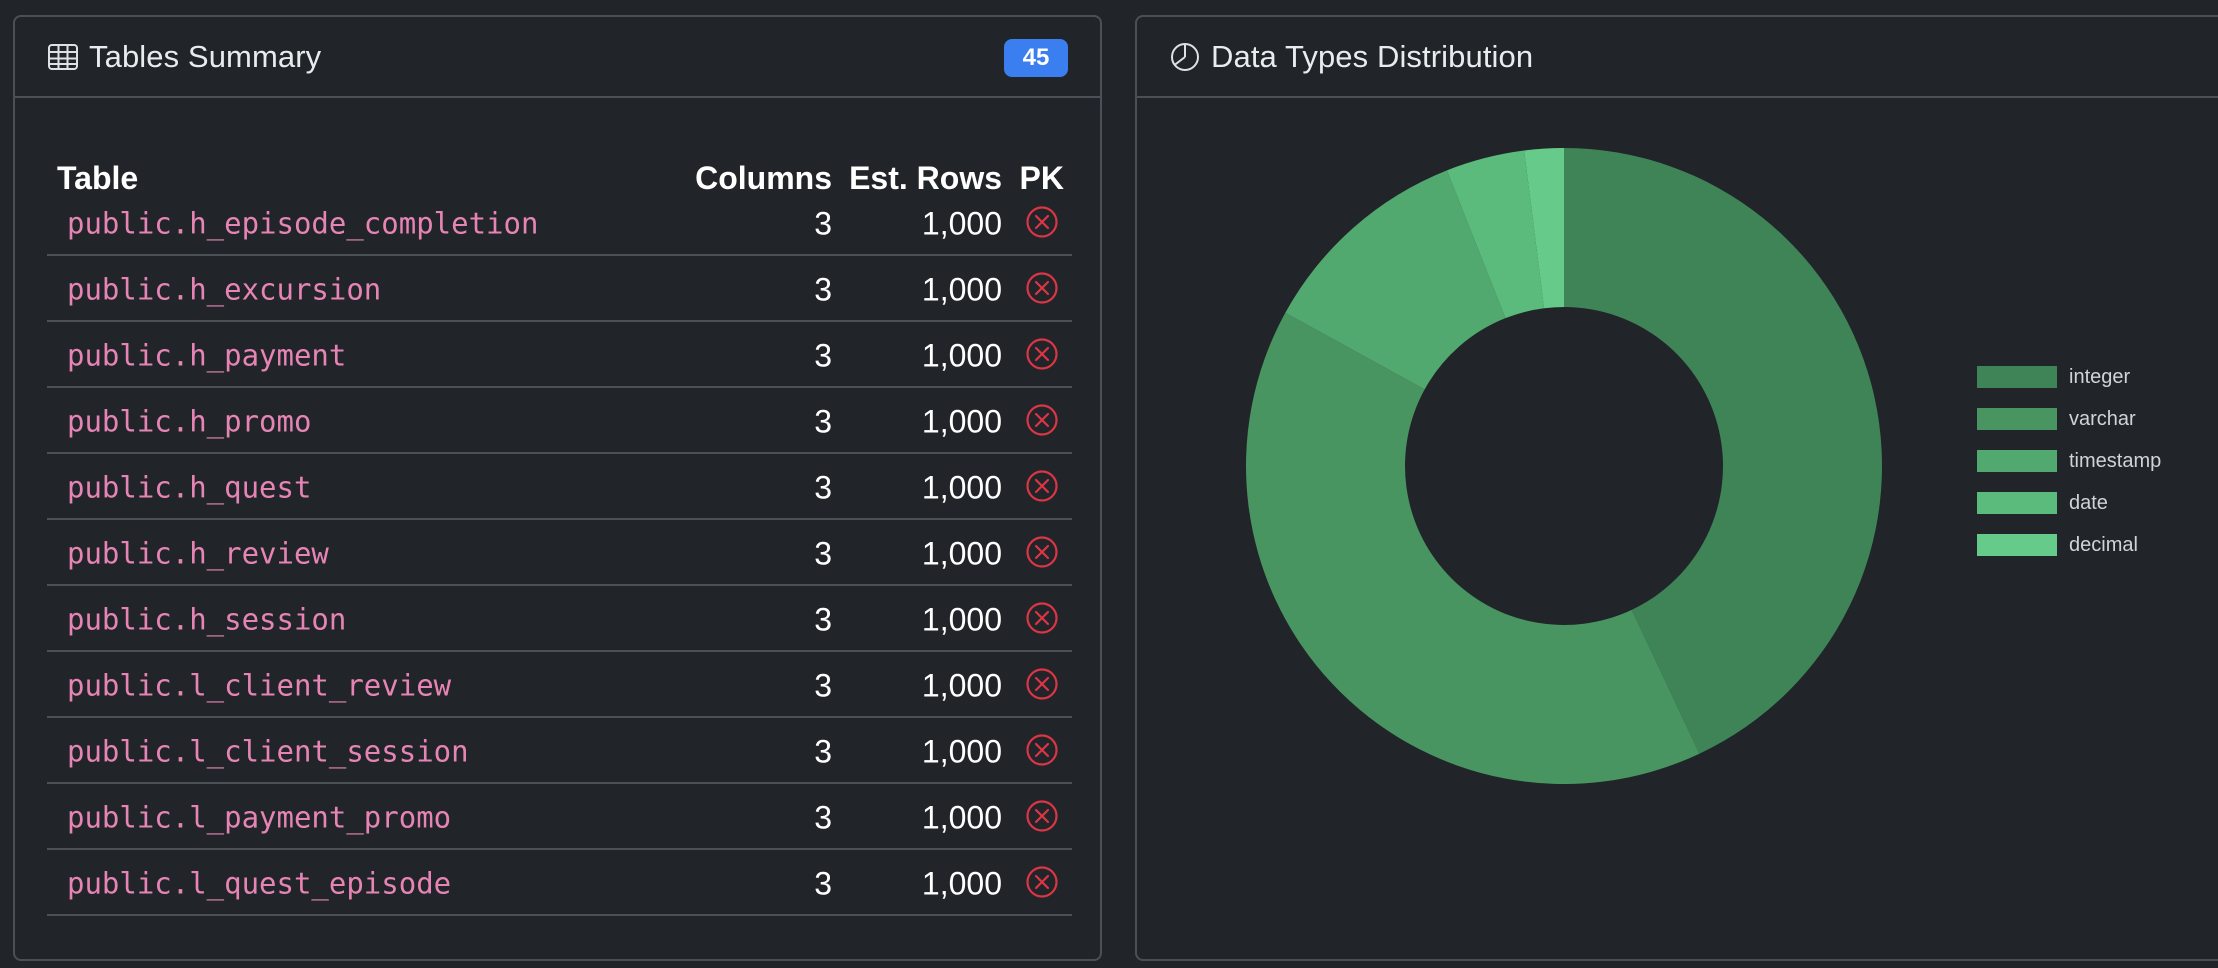 This screenshot has width=2218, height=968. What do you see at coordinates (559, 619) in the screenshot?
I see `table-row: public.h_session 3 1,000` at bounding box center [559, 619].